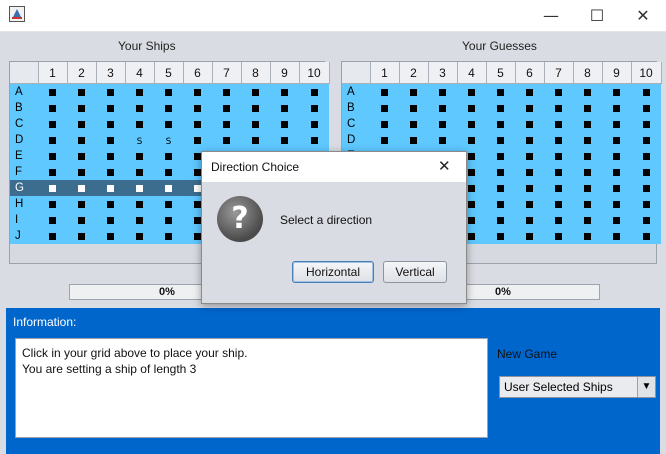 The width and height of the screenshot is (666, 454). Describe the element at coordinates (139, 140) in the screenshot. I see `ships-cell: S` at that location.